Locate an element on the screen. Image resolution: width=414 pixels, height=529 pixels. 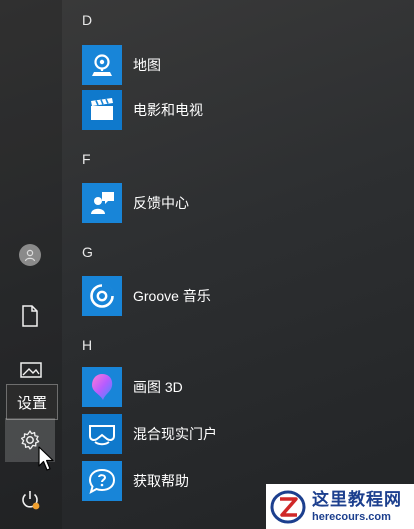
mouse-cursor-icon is located at coordinates (47, 461).